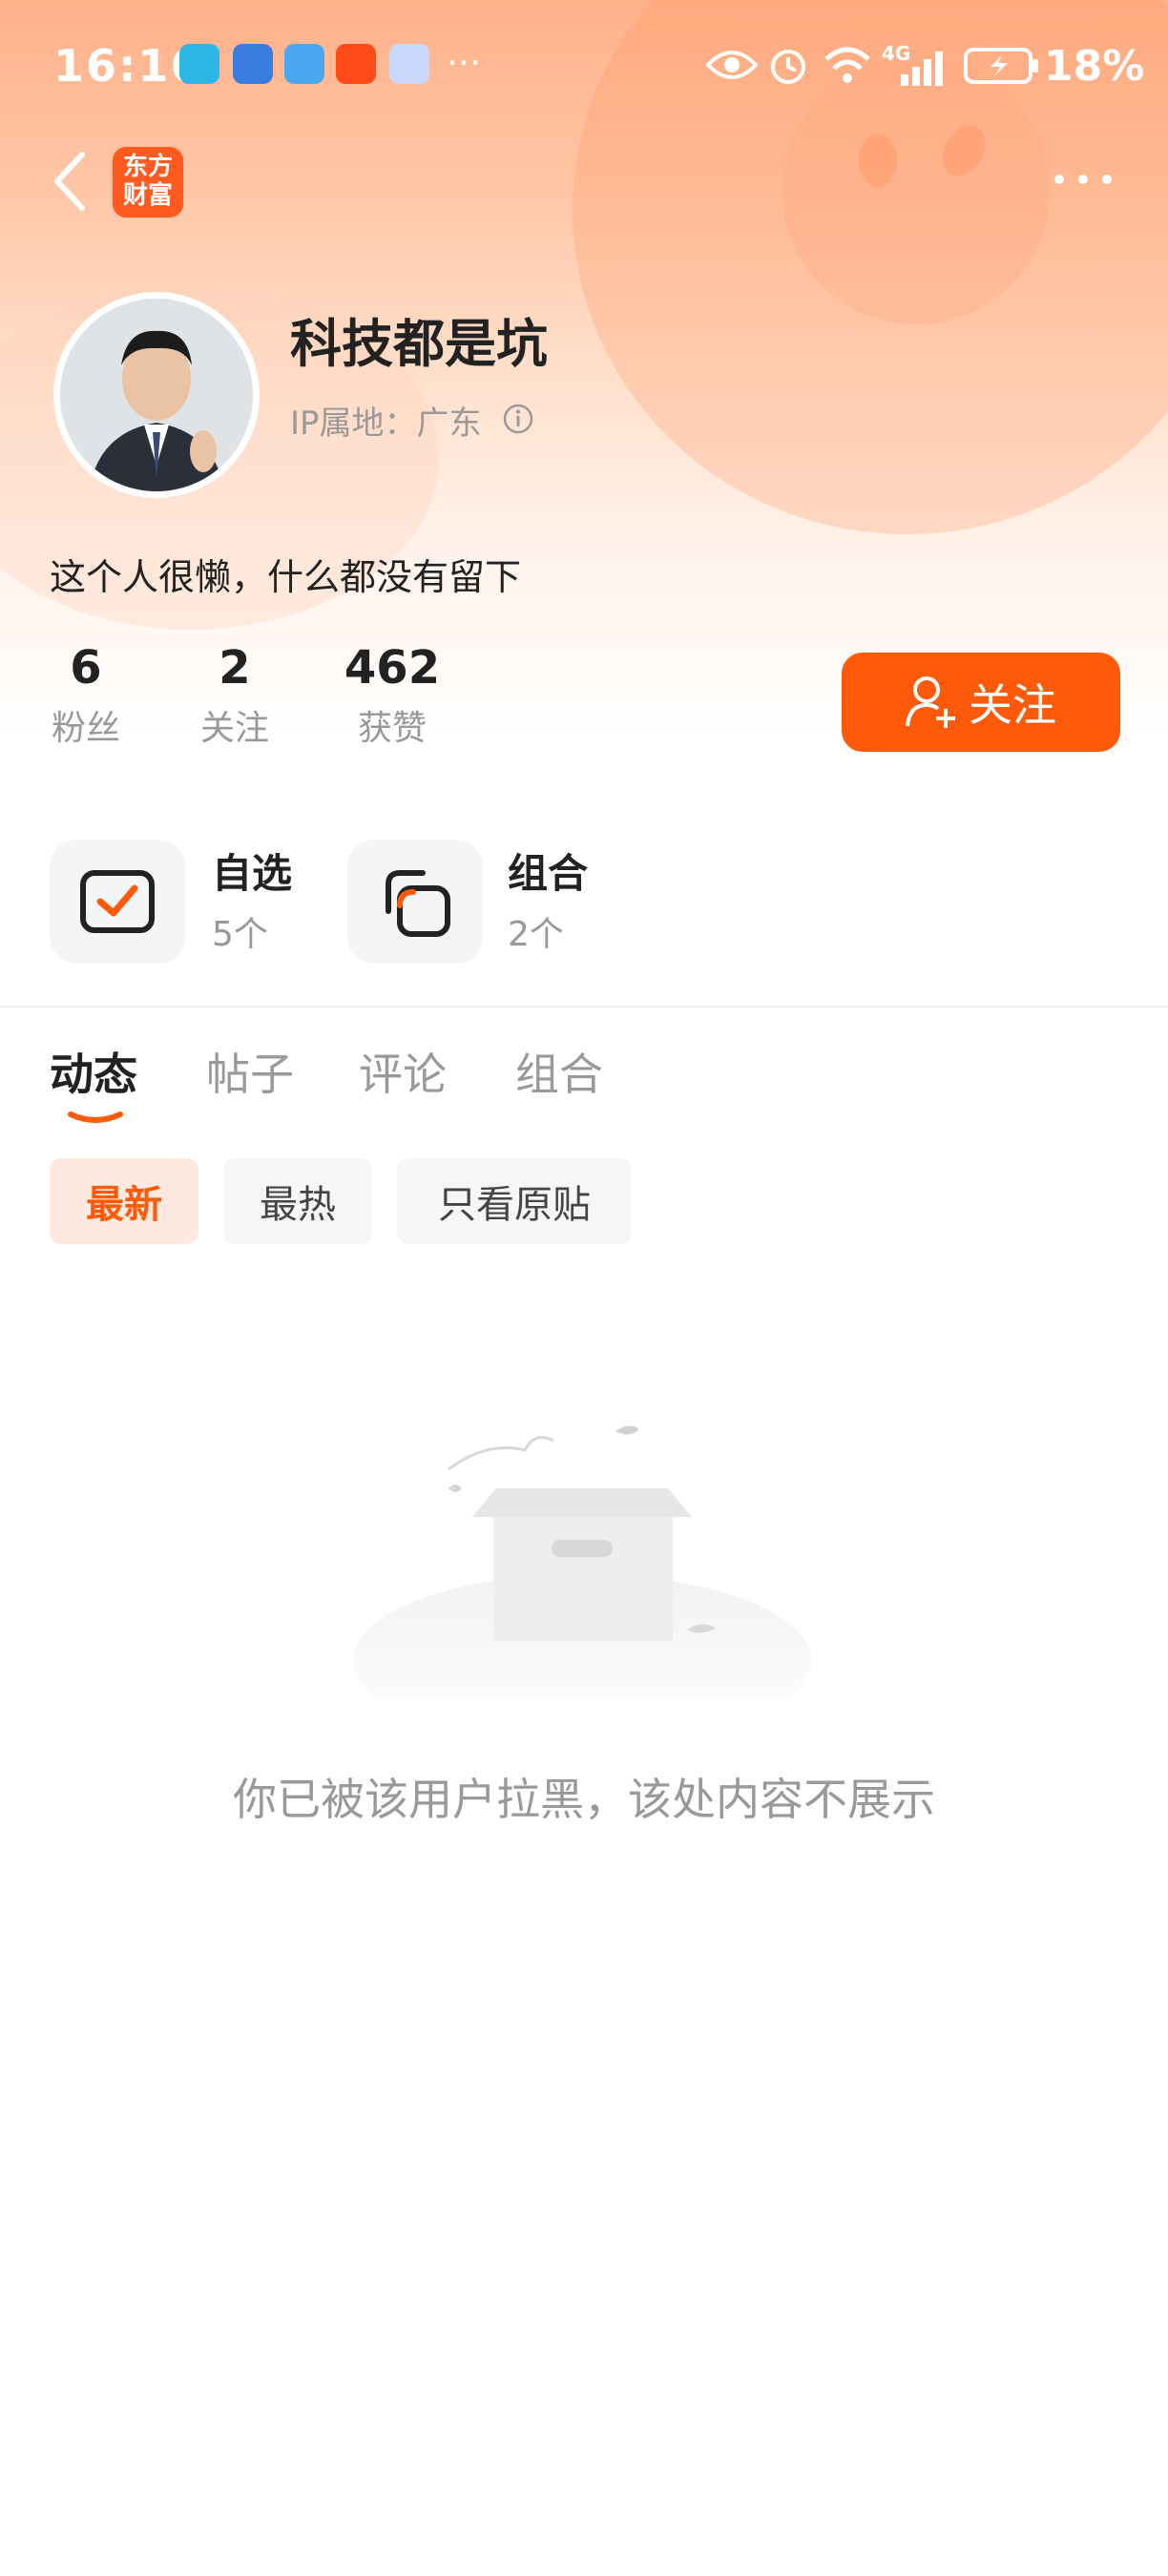  Describe the element at coordinates (392, 695) in the screenshot. I see `stat-likes: 462 获赞` at that location.